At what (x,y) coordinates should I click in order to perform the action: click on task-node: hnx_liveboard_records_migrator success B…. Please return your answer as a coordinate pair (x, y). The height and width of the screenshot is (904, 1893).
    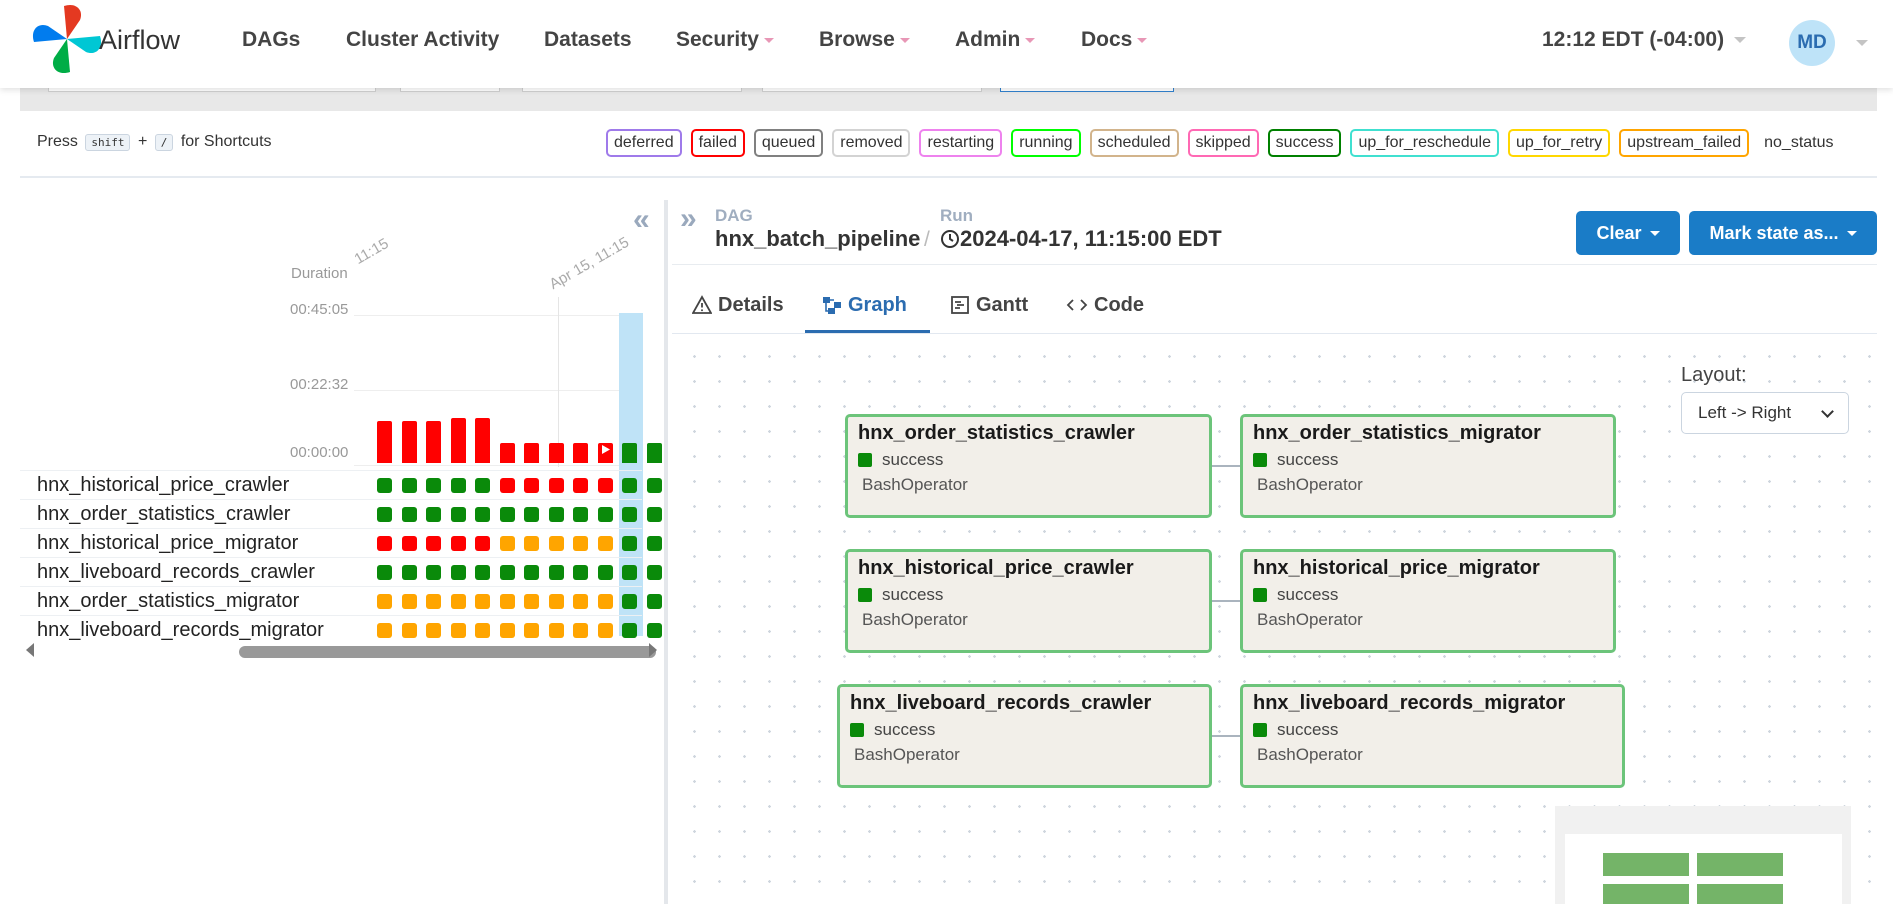
    Looking at the image, I should click on (1432, 736).